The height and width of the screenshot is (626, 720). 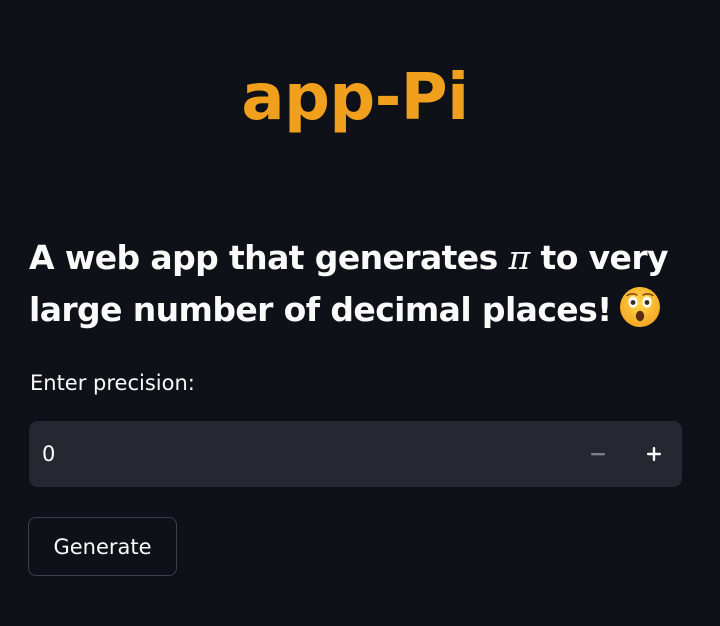 I want to click on minus-icon, so click(x=598, y=454).